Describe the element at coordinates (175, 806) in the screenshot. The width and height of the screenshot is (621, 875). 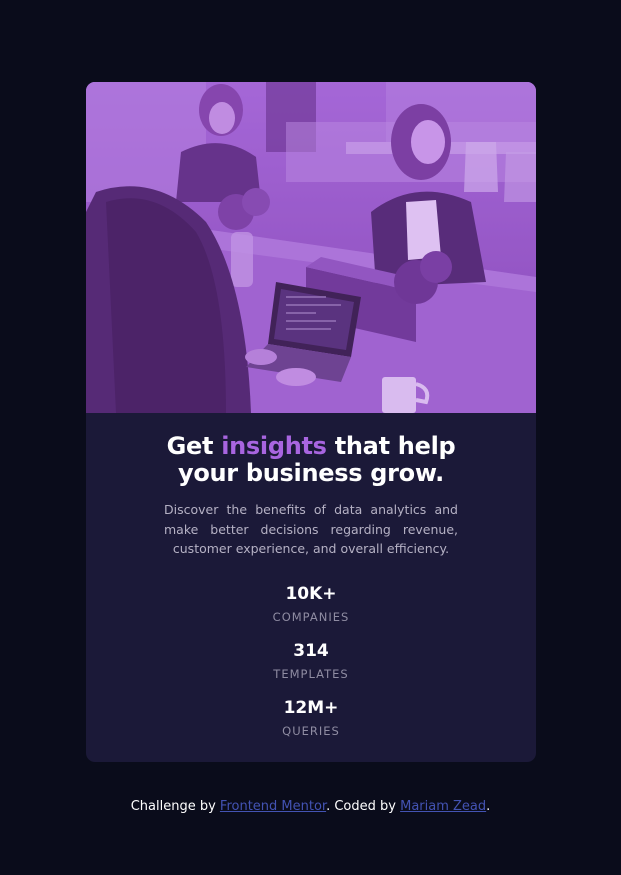
I see `attribution-prefix: Challenge by` at that location.